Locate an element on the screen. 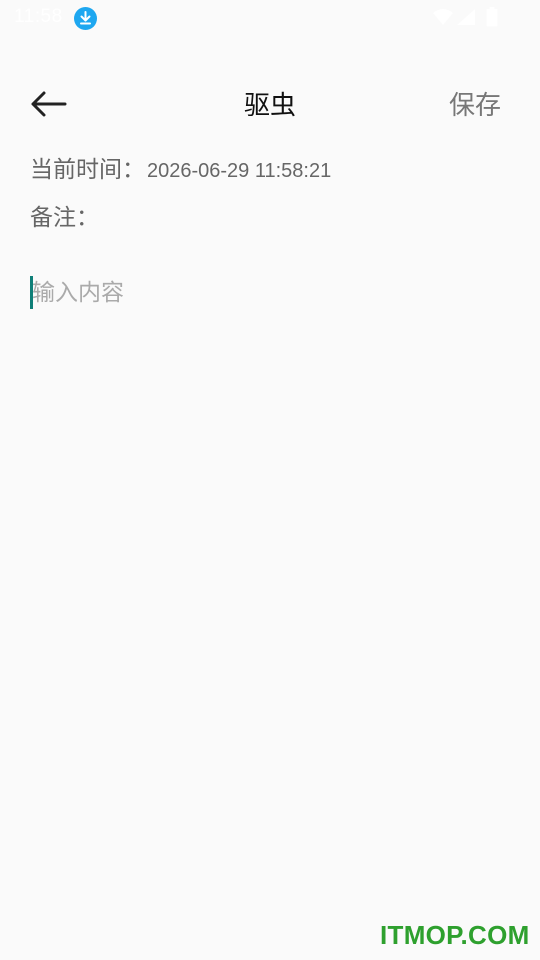  battery-icon is located at coordinates (492, 17).